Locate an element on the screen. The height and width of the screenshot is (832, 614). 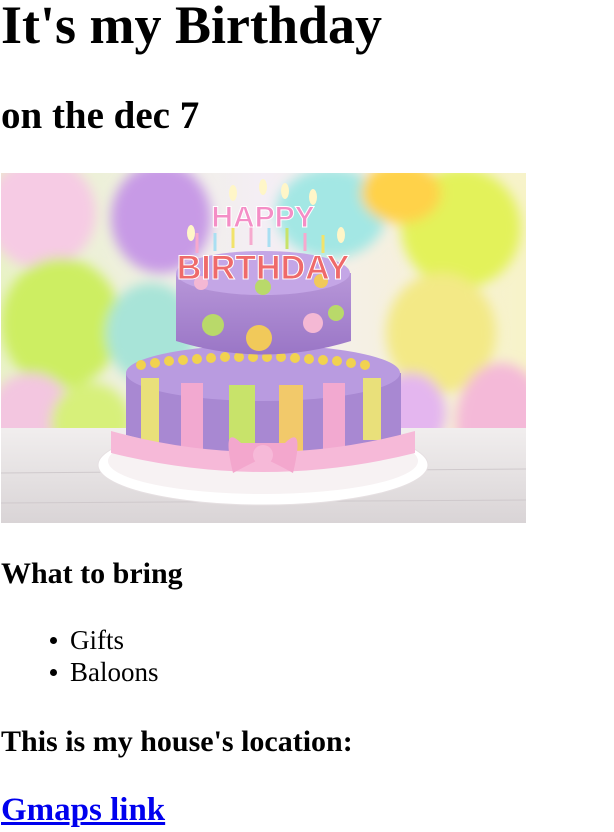
list-item-label: Gifts is located at coordinates (97, 640).